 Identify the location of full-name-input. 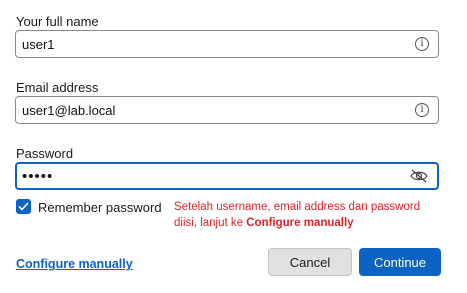
(212, 44).